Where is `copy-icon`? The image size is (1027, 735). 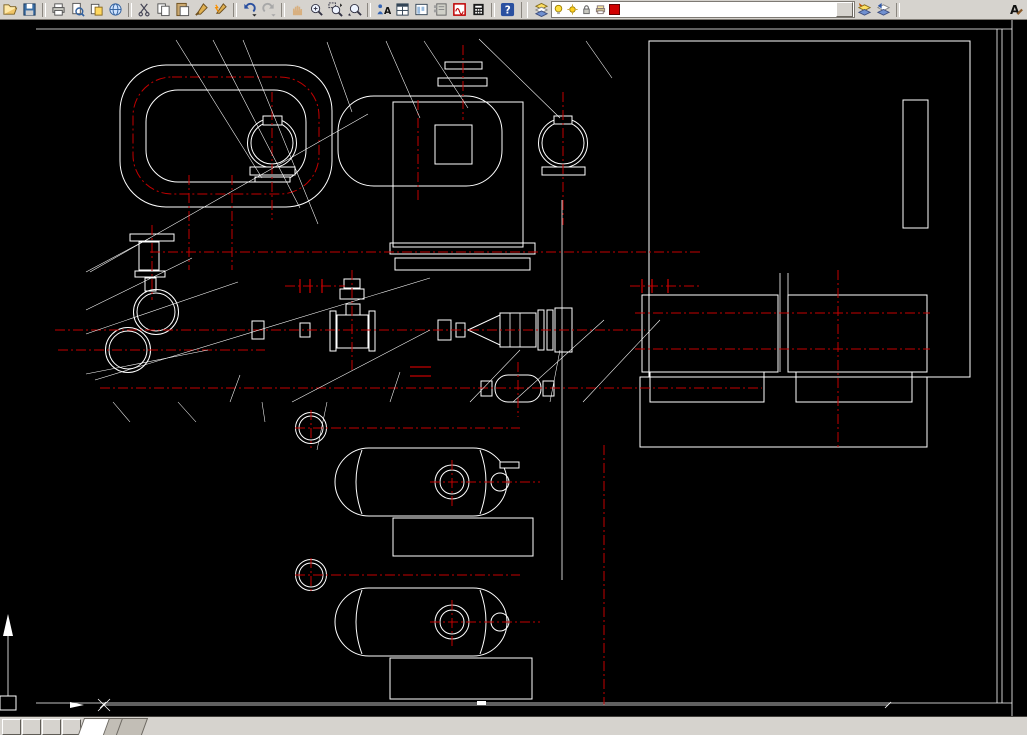 copy-icon is located at coordinates (163, 10).